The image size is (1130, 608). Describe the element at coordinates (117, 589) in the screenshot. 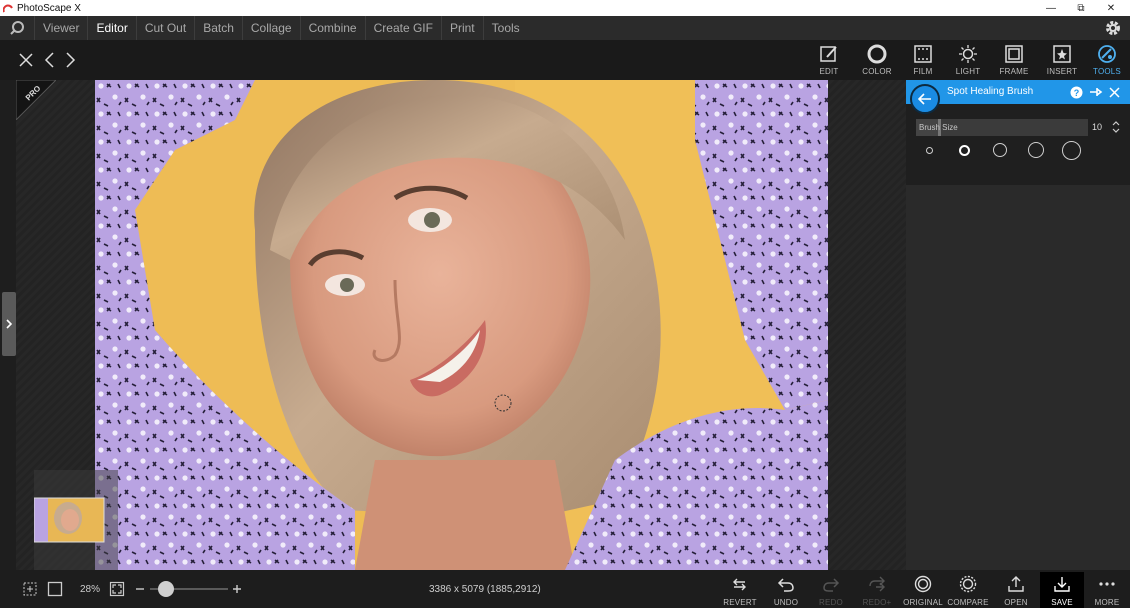

I see `fit-screen-icon` at that location.